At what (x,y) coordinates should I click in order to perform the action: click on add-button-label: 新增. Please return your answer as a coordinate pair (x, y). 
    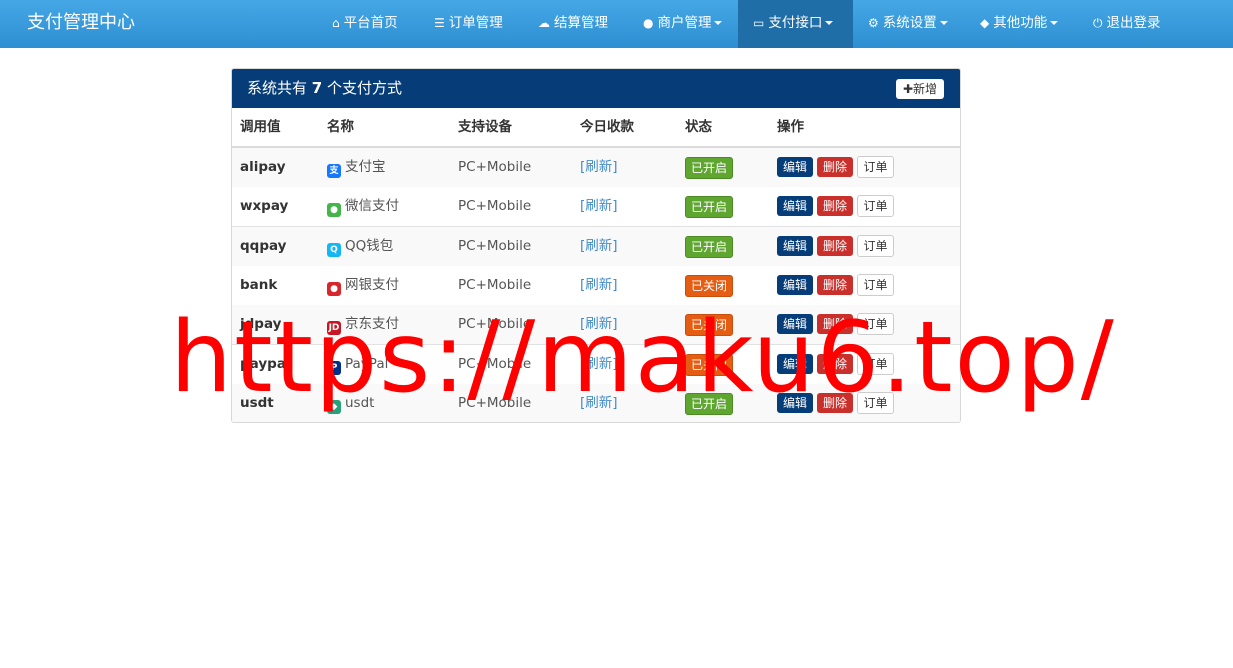
    Looking at the image, I should click on (925, 89).